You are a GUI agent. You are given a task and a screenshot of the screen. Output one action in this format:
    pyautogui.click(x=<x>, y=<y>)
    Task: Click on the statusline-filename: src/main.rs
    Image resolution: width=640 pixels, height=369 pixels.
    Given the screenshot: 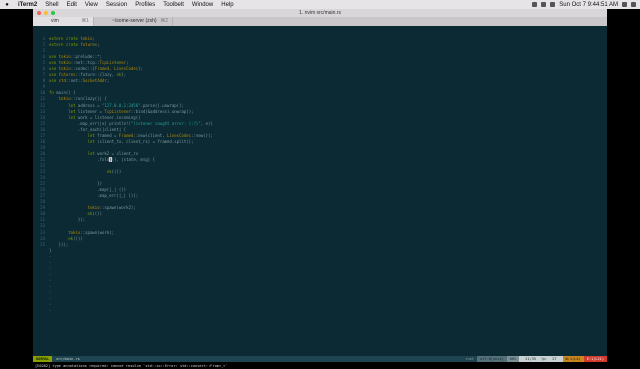 What is the action you would take?
    pyautogui.click(x=67, y=359)
    